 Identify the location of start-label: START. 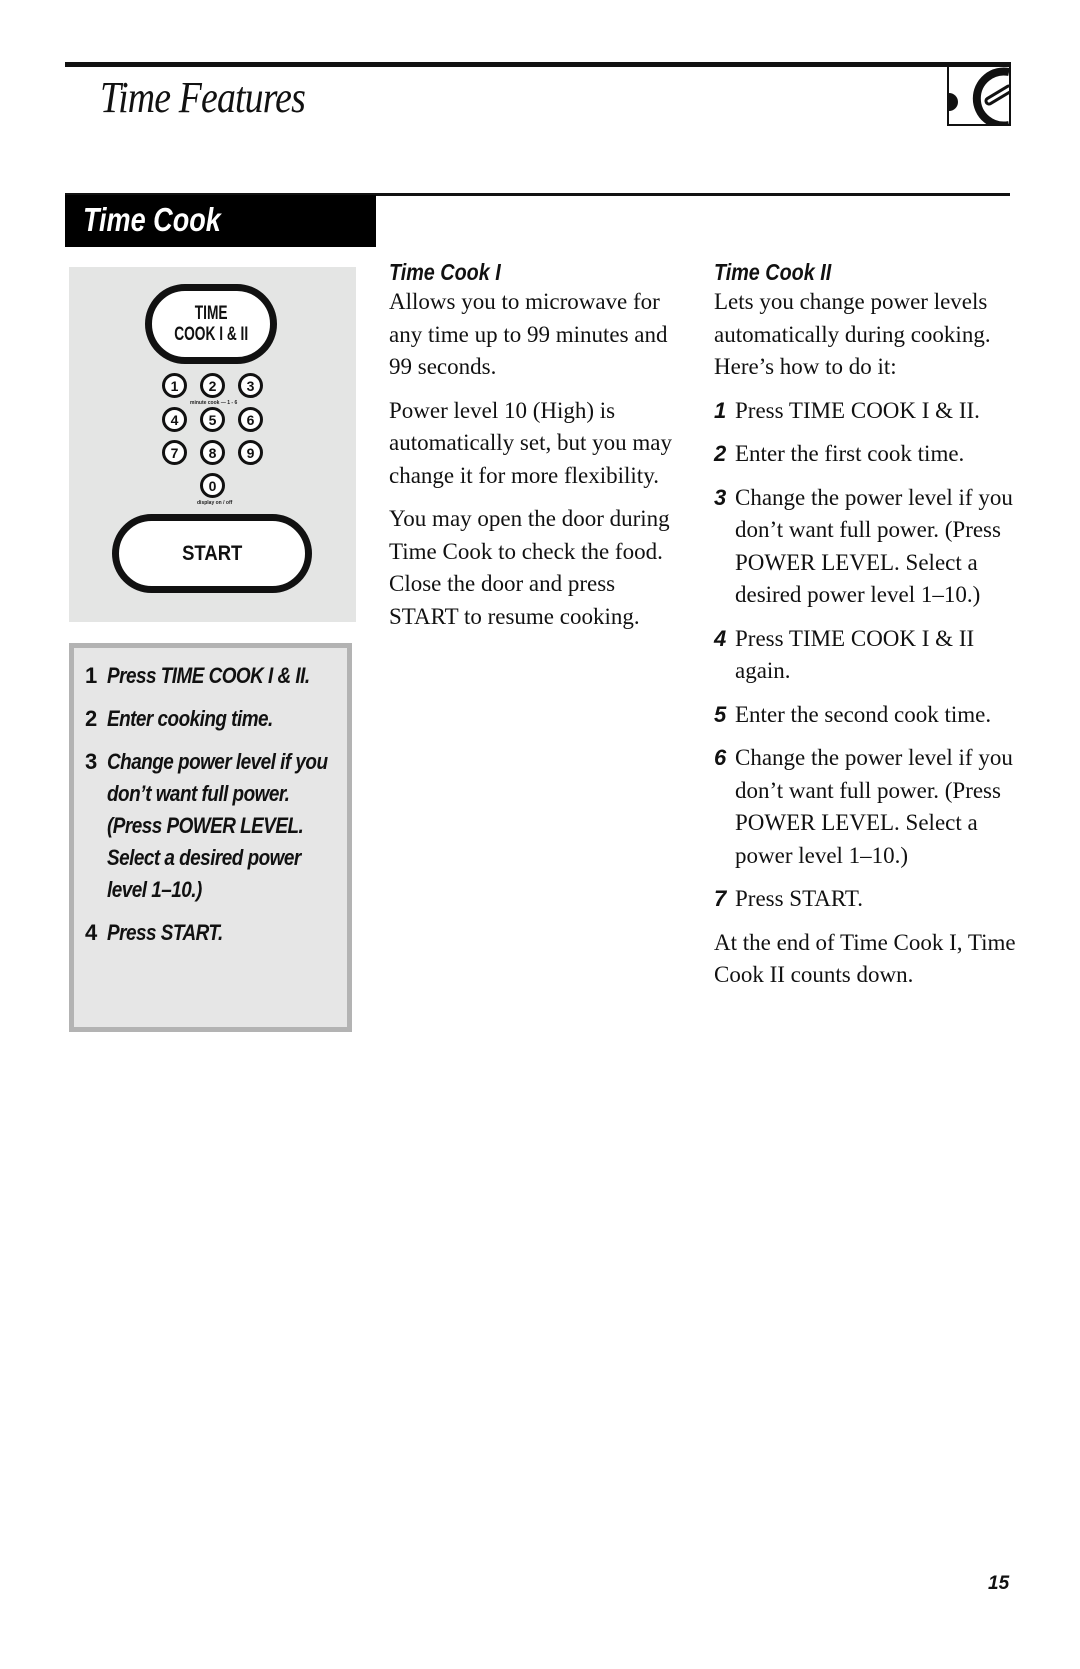
(212, 553).